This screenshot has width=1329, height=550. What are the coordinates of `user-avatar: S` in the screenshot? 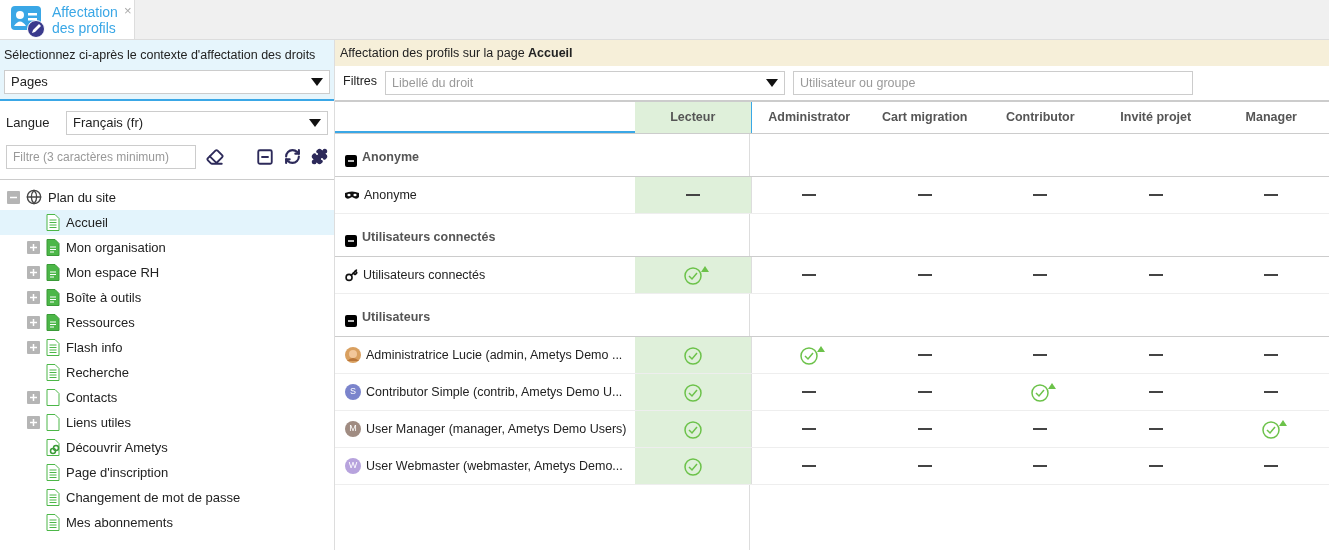 It's located at (353, 392).